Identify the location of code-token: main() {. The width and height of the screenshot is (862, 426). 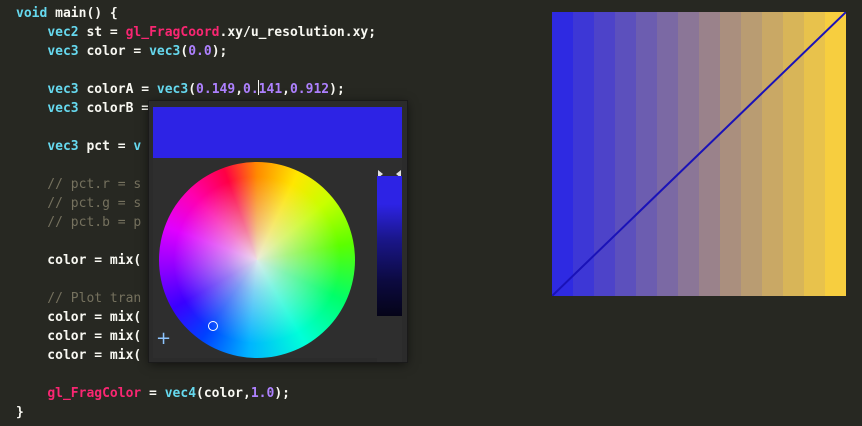
(82, 13).